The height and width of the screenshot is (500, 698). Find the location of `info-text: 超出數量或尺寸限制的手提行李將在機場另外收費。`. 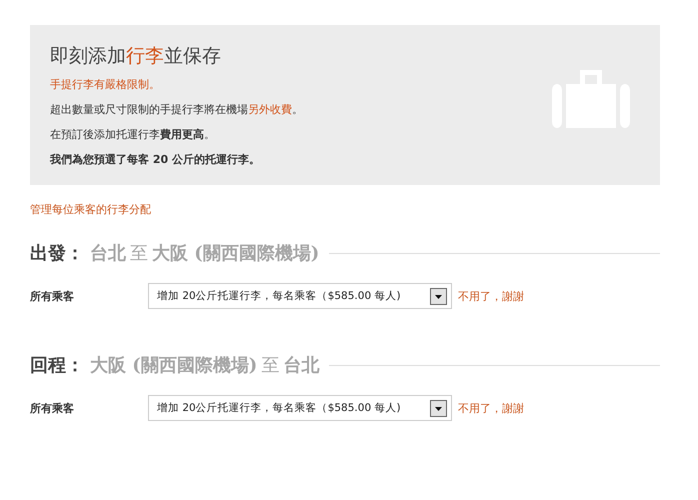

info-text: 超出數量或尺寸限制的手提行李將在機場另外收費。 is located at coordinates (176, 109).